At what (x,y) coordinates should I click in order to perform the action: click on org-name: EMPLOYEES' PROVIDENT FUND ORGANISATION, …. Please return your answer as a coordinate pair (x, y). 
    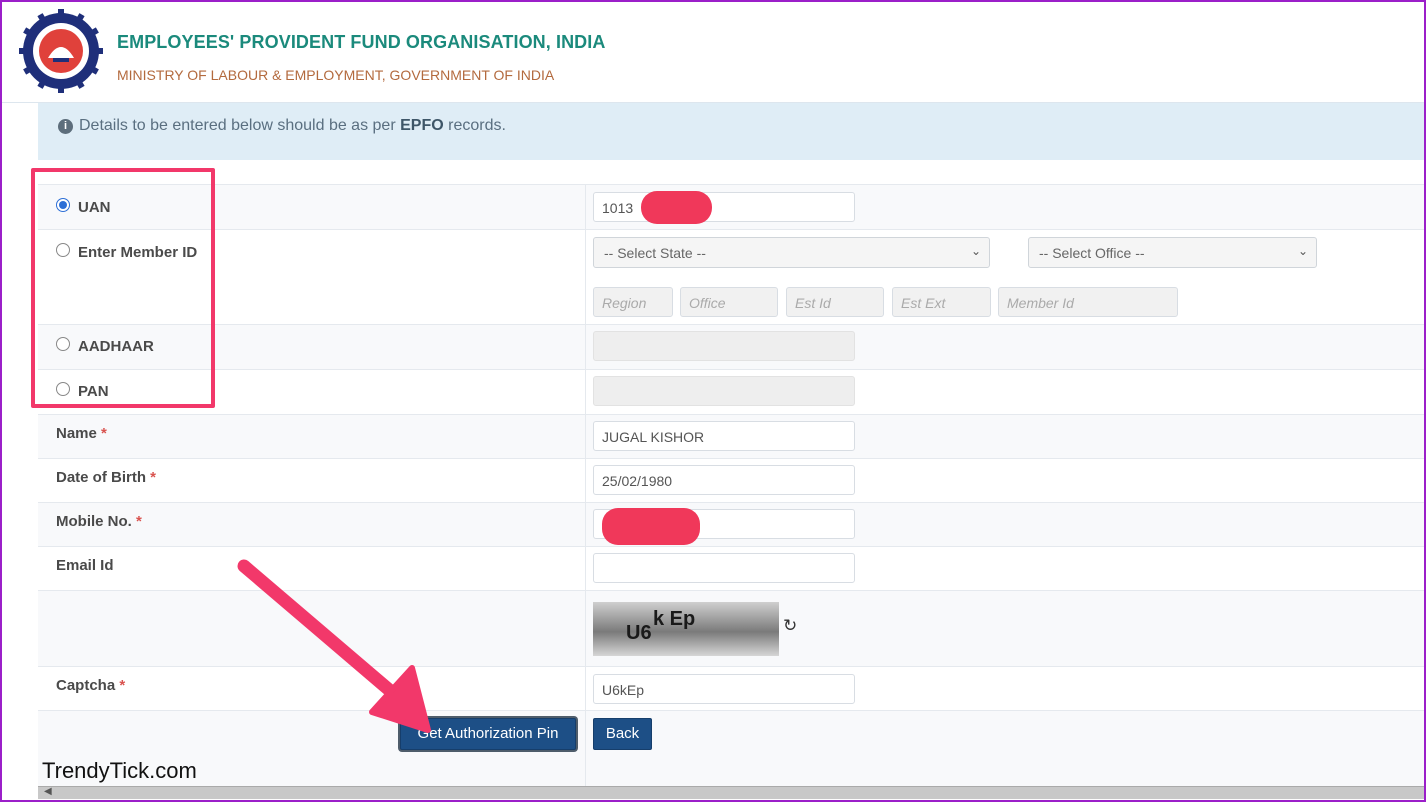
    Looking at the image, I should click on (361, 42).